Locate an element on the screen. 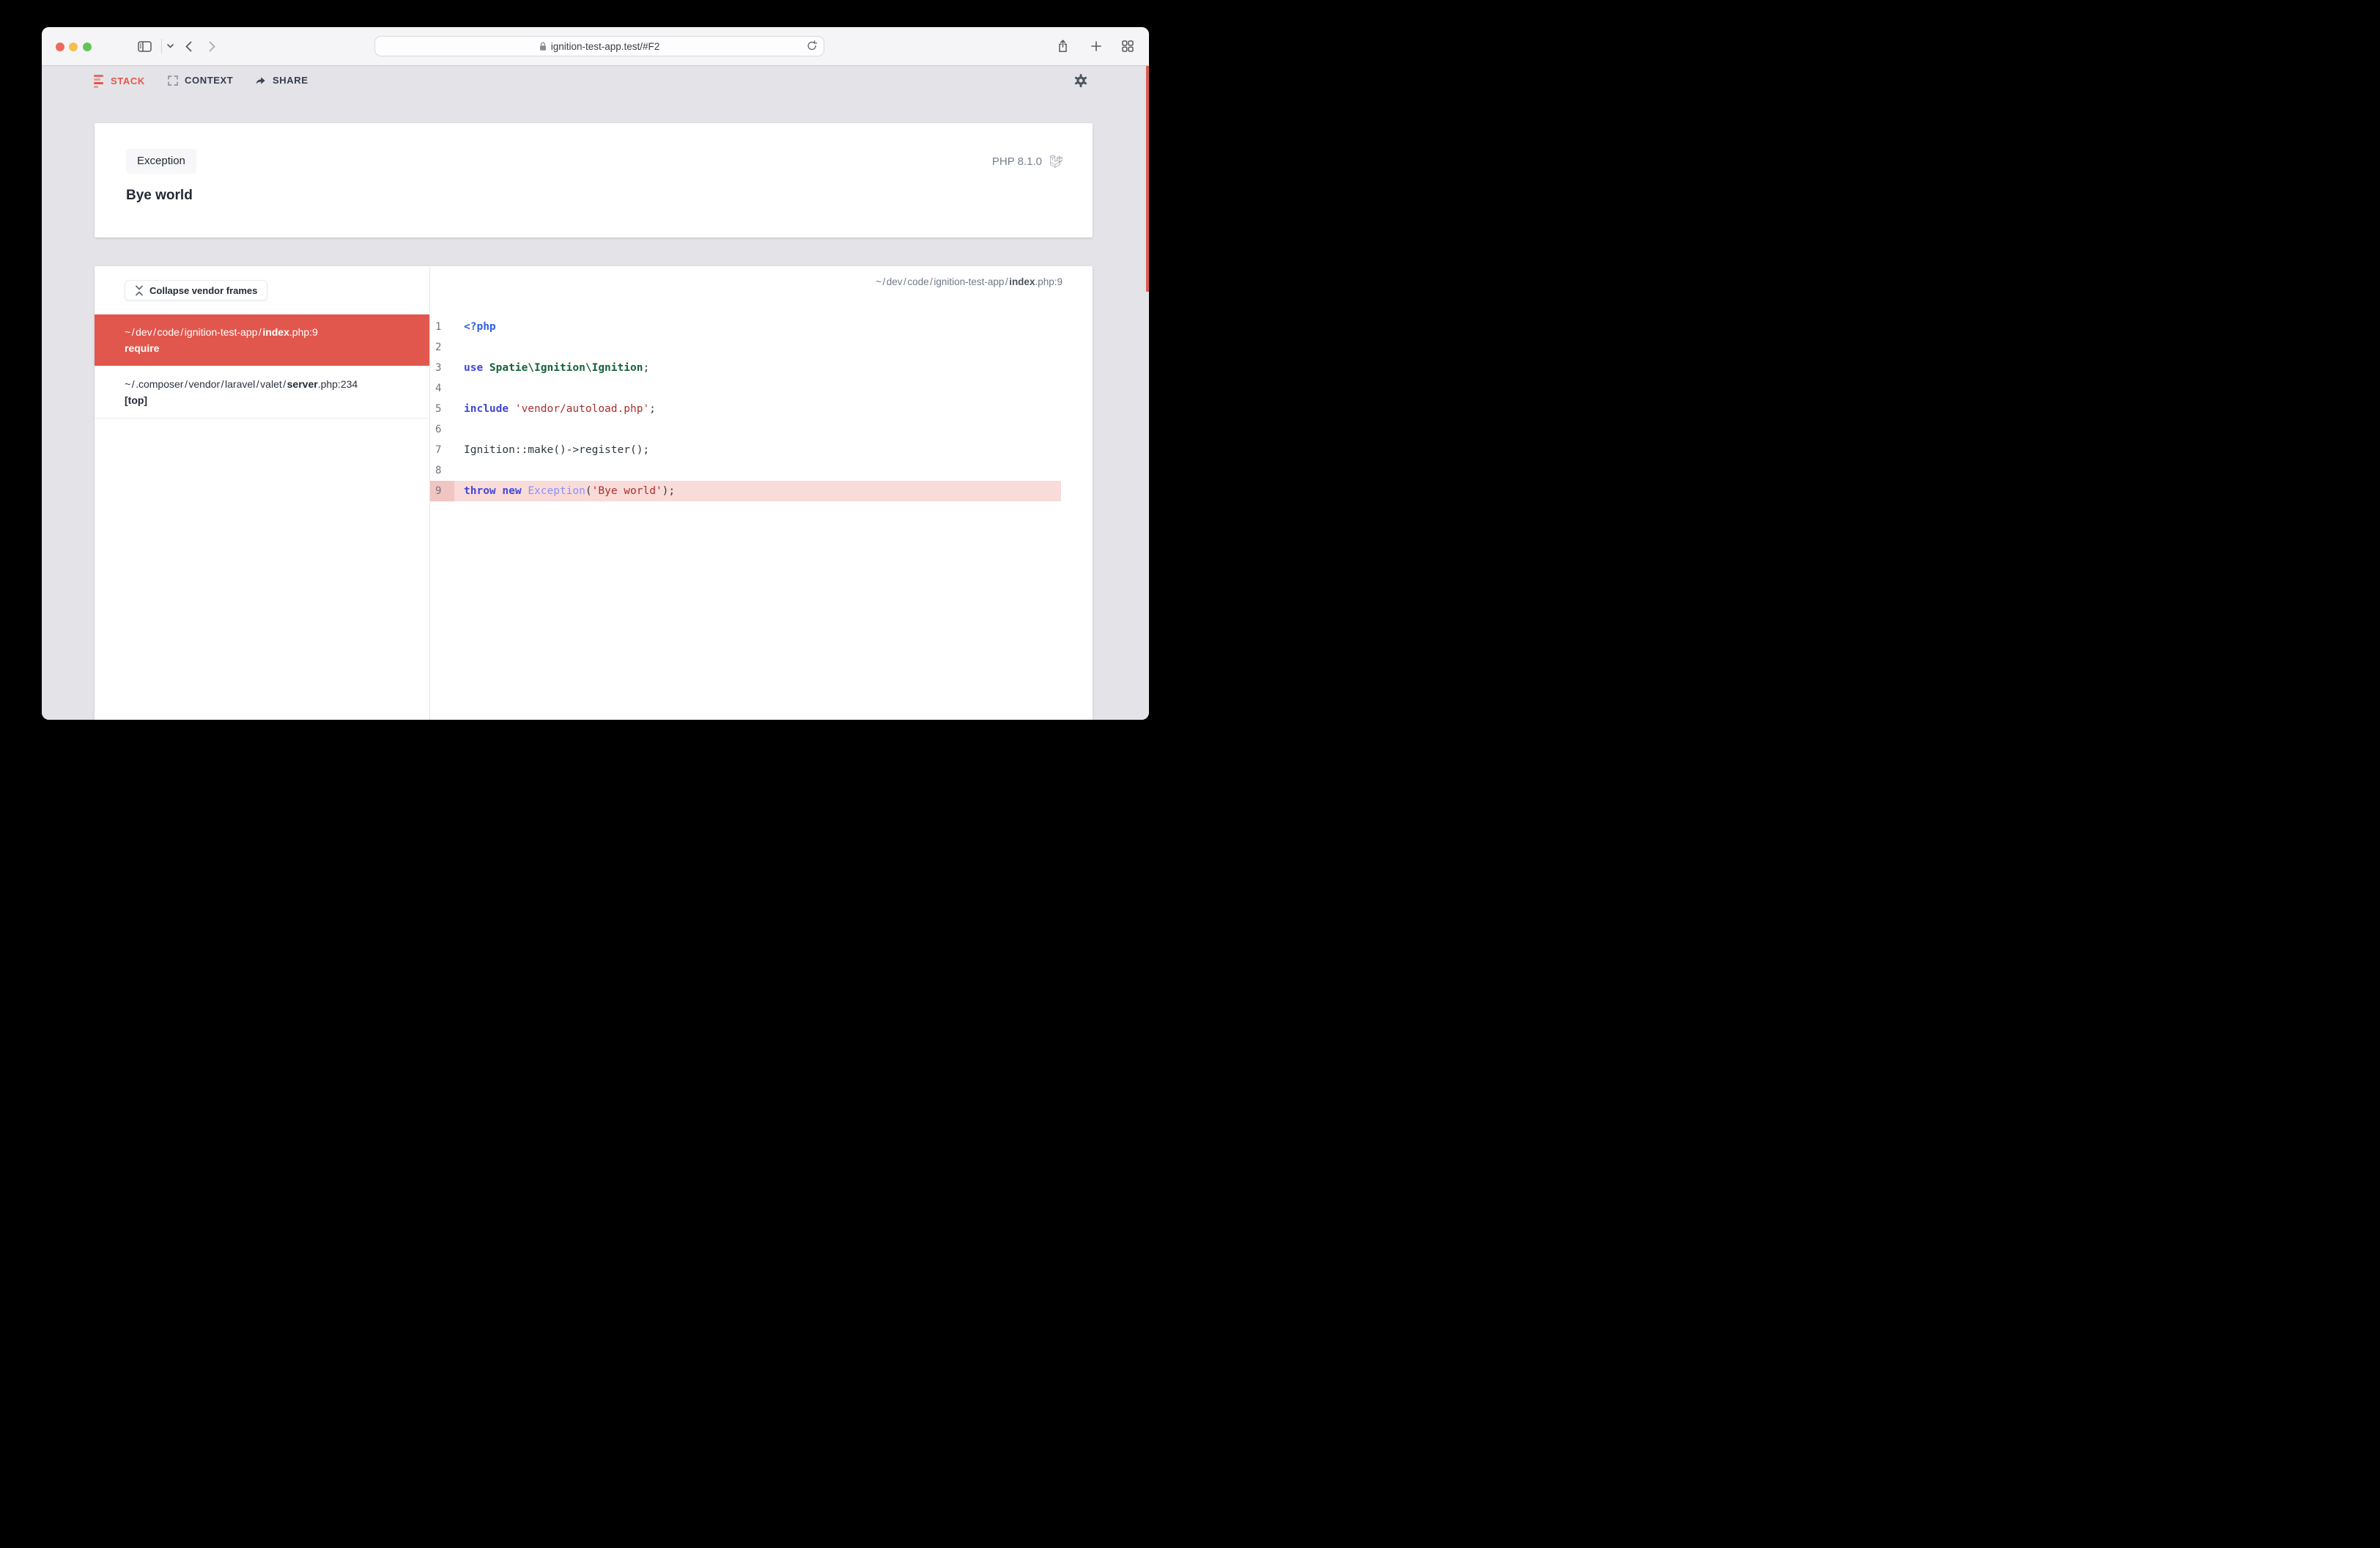  exception-type-badge: Exception is located at coordinates (161, 161).